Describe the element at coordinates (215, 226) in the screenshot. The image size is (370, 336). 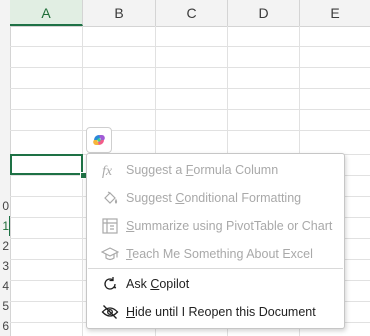
I see `menu-item-summarize-pivot: Summarize using PivotTable or Chart` at that location.